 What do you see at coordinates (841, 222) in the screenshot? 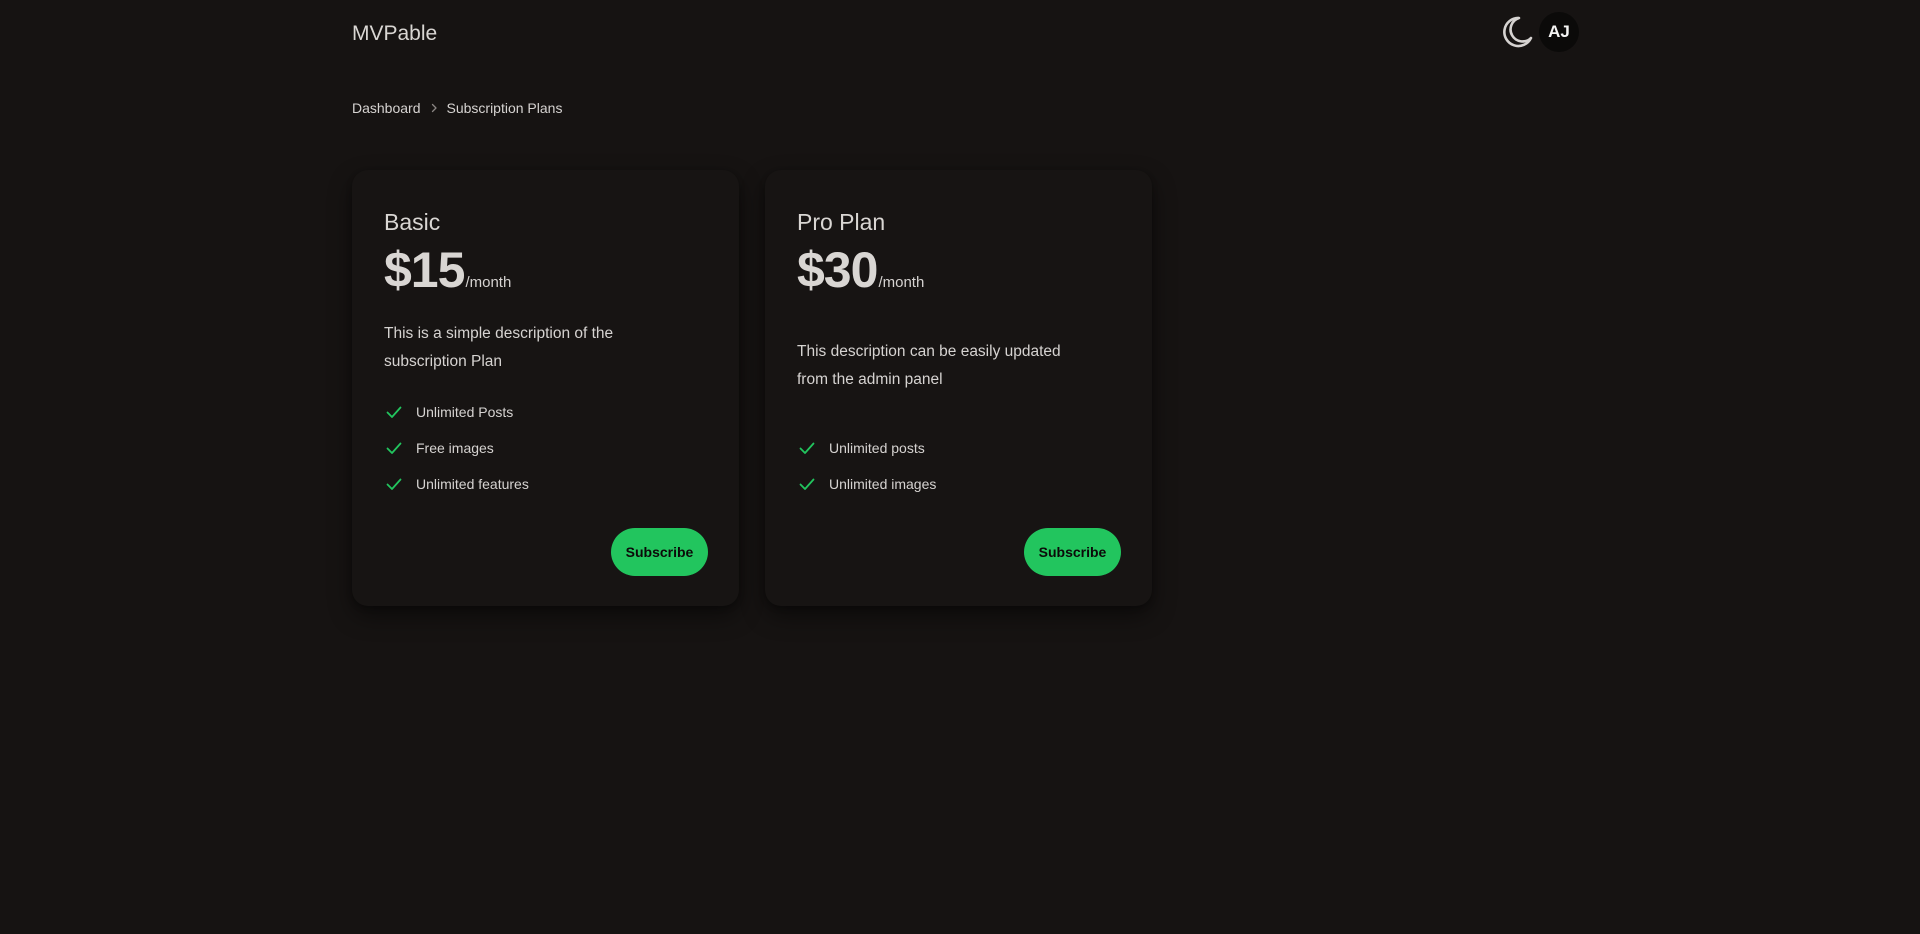
I see `plan-name: Pro Plan` at bounding box center [841, 222].